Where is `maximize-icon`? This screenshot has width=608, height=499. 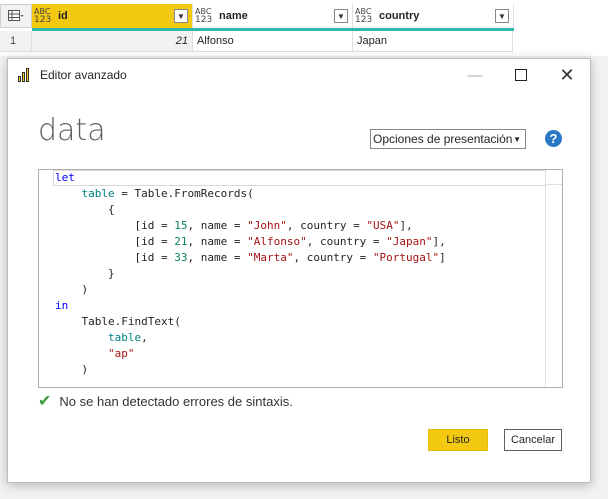 maximize-icon is located at coordinates (521, 75).